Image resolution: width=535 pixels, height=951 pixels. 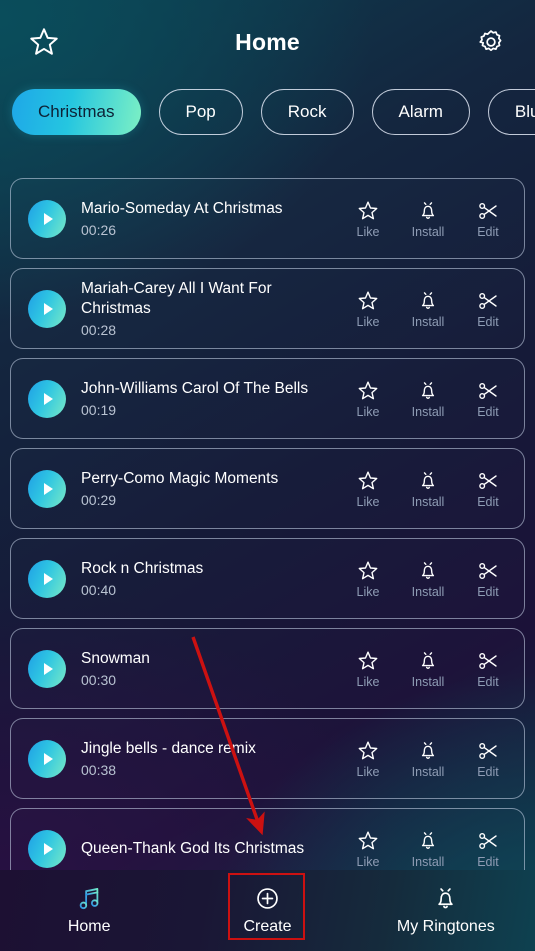 What do you see at coordinates (99, 590) in the screenshot?
I see `ringtone-duration: 00:40` at bounding box center [99, 590].